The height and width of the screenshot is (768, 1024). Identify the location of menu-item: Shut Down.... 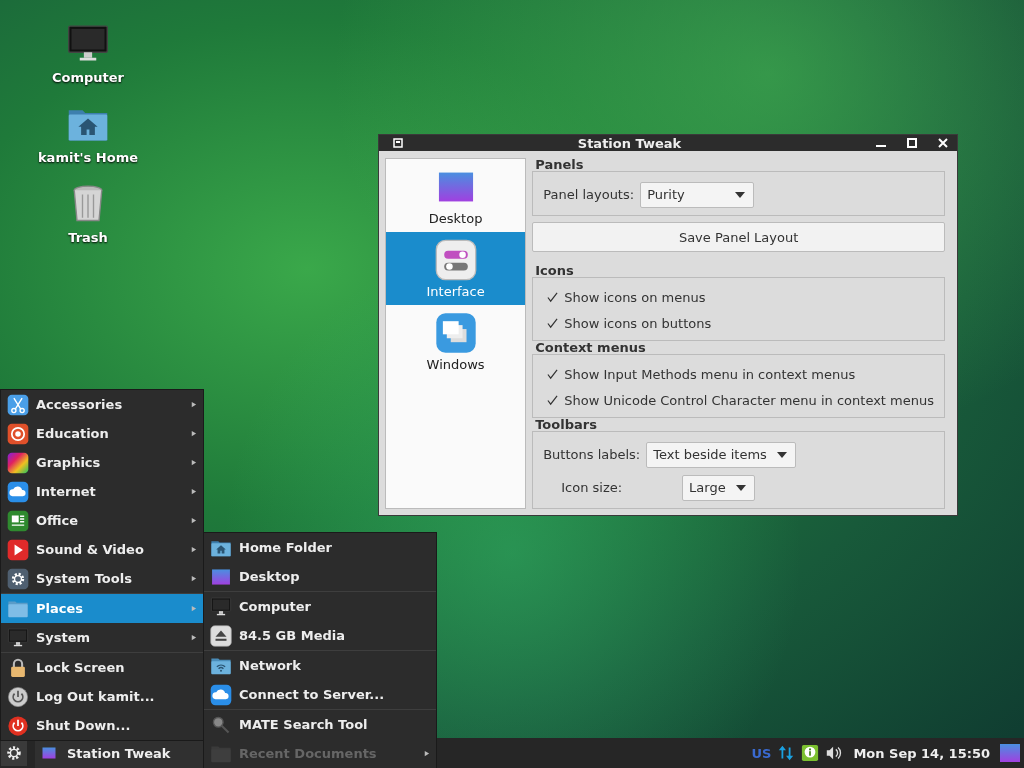
(102, 725).